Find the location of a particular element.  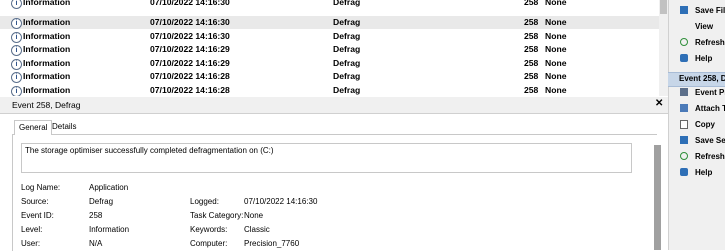

tab-general: General is located at coordinates (33, 127).